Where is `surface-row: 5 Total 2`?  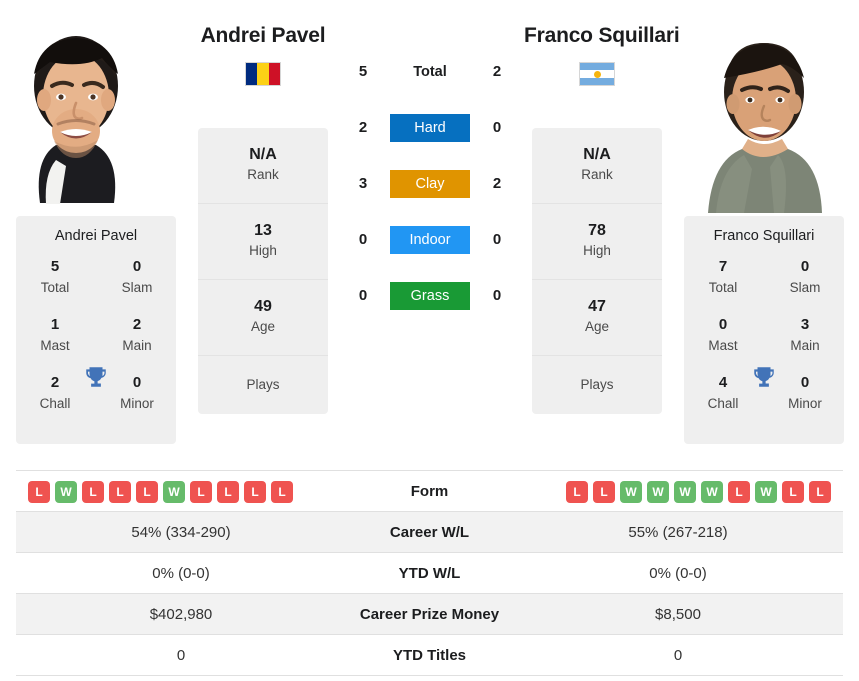 surface-row: 5 Total 2 is located at coordinates (430, 72).